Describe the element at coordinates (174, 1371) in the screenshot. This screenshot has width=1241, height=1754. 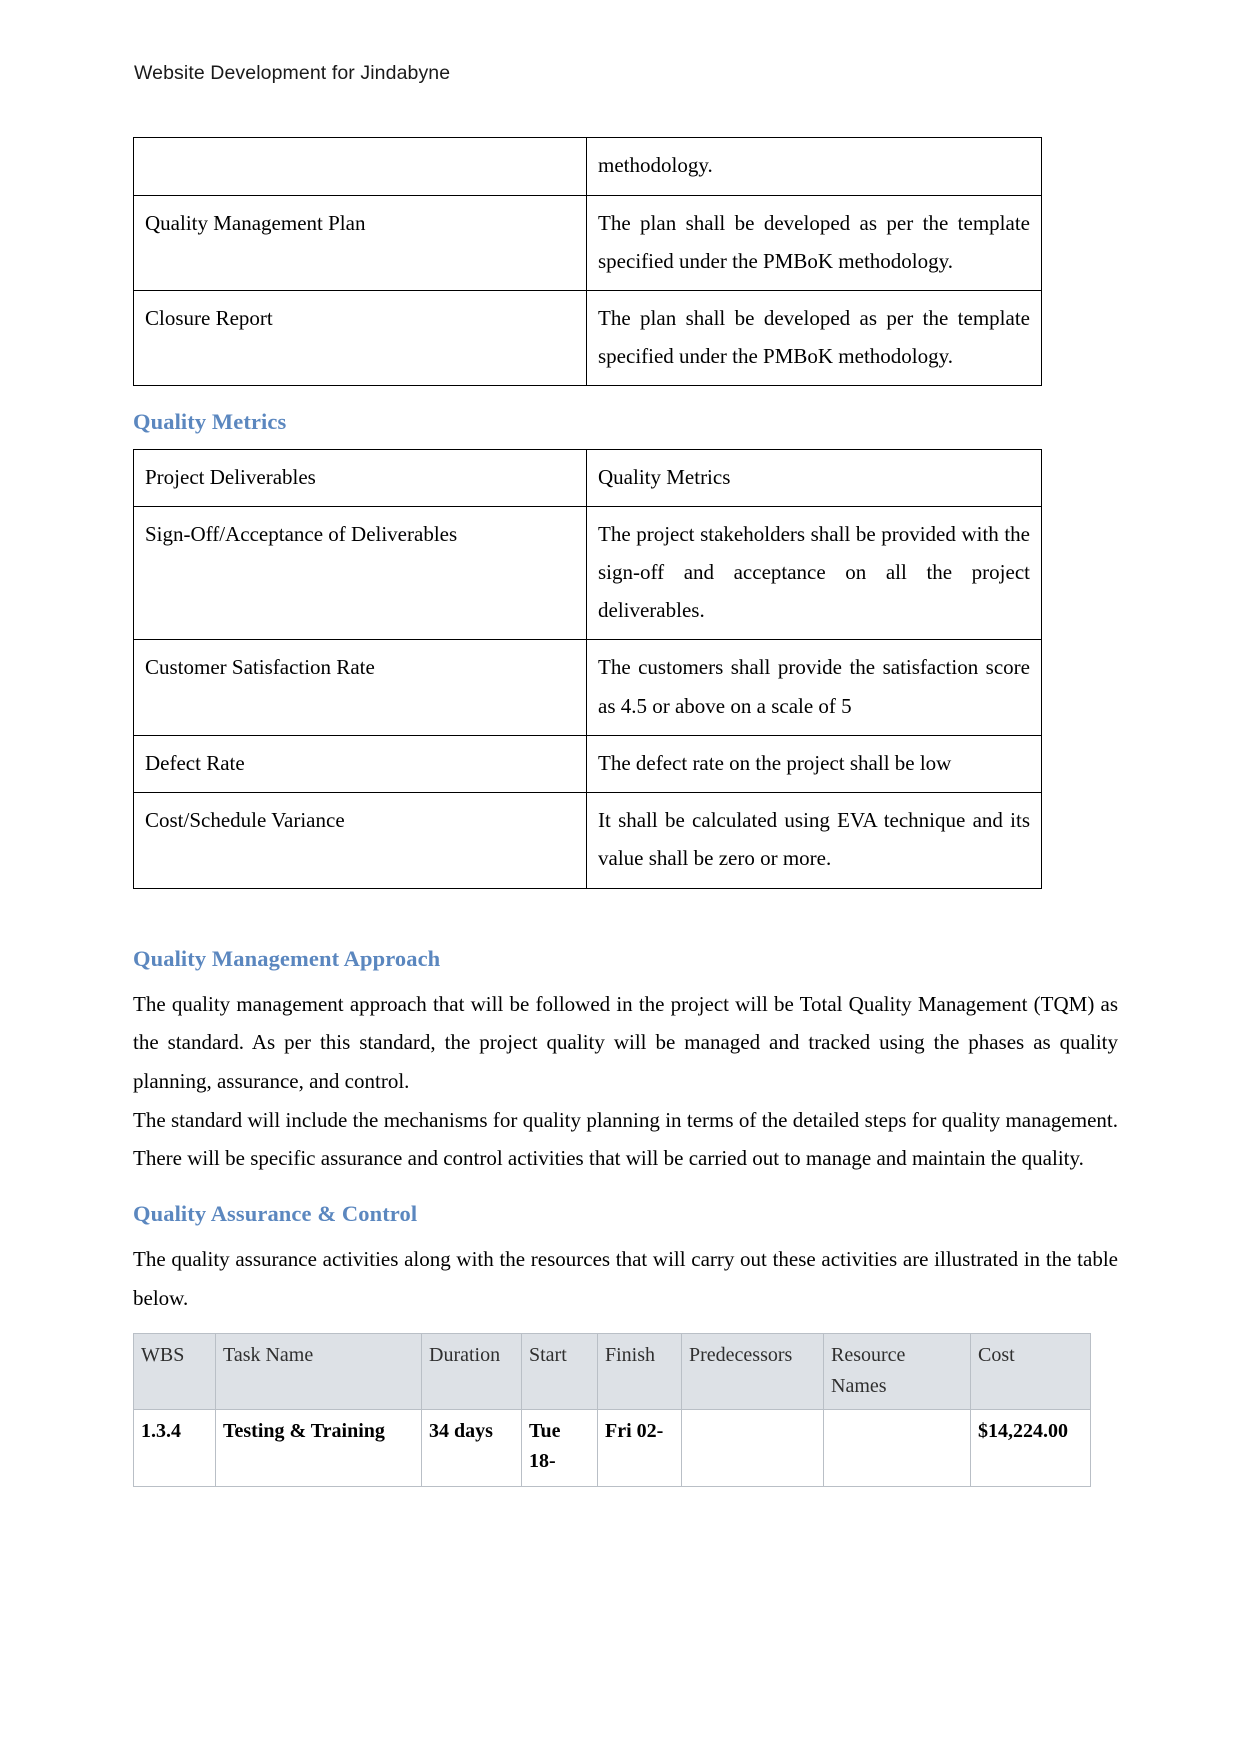
I see `column-header-wbs: WBS` at that location.